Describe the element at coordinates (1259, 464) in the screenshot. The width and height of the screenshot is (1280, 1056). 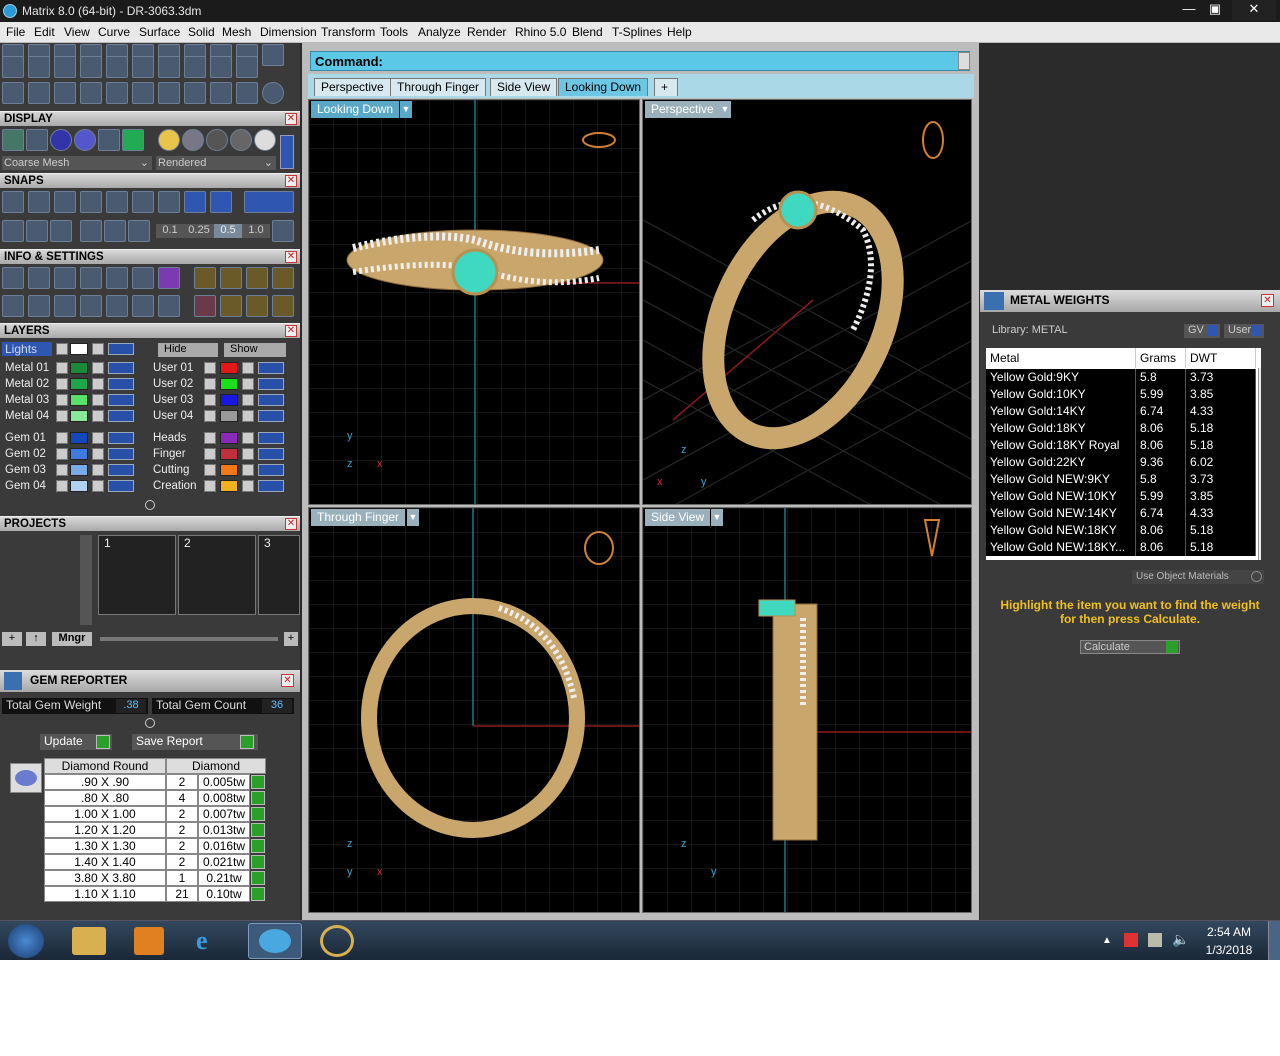
I see `metal-weights-scrollbar` at that location.